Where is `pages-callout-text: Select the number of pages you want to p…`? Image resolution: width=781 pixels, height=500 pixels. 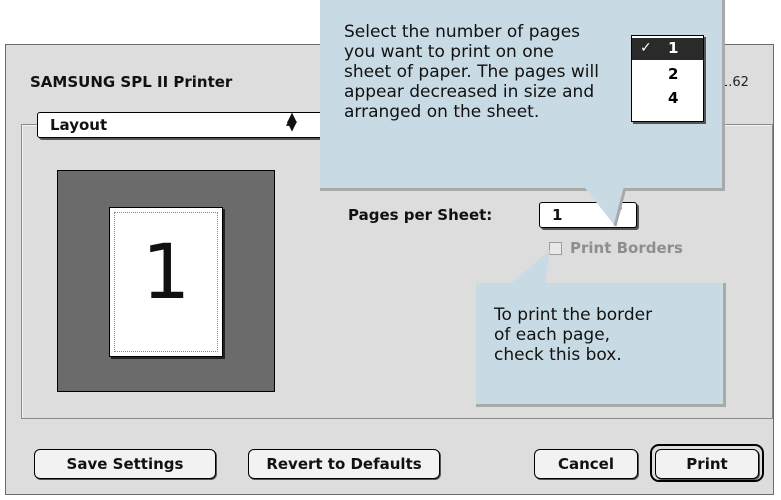
pages-callout-text: Select the number of pages you want to p… is located at coordinates (471, 72).